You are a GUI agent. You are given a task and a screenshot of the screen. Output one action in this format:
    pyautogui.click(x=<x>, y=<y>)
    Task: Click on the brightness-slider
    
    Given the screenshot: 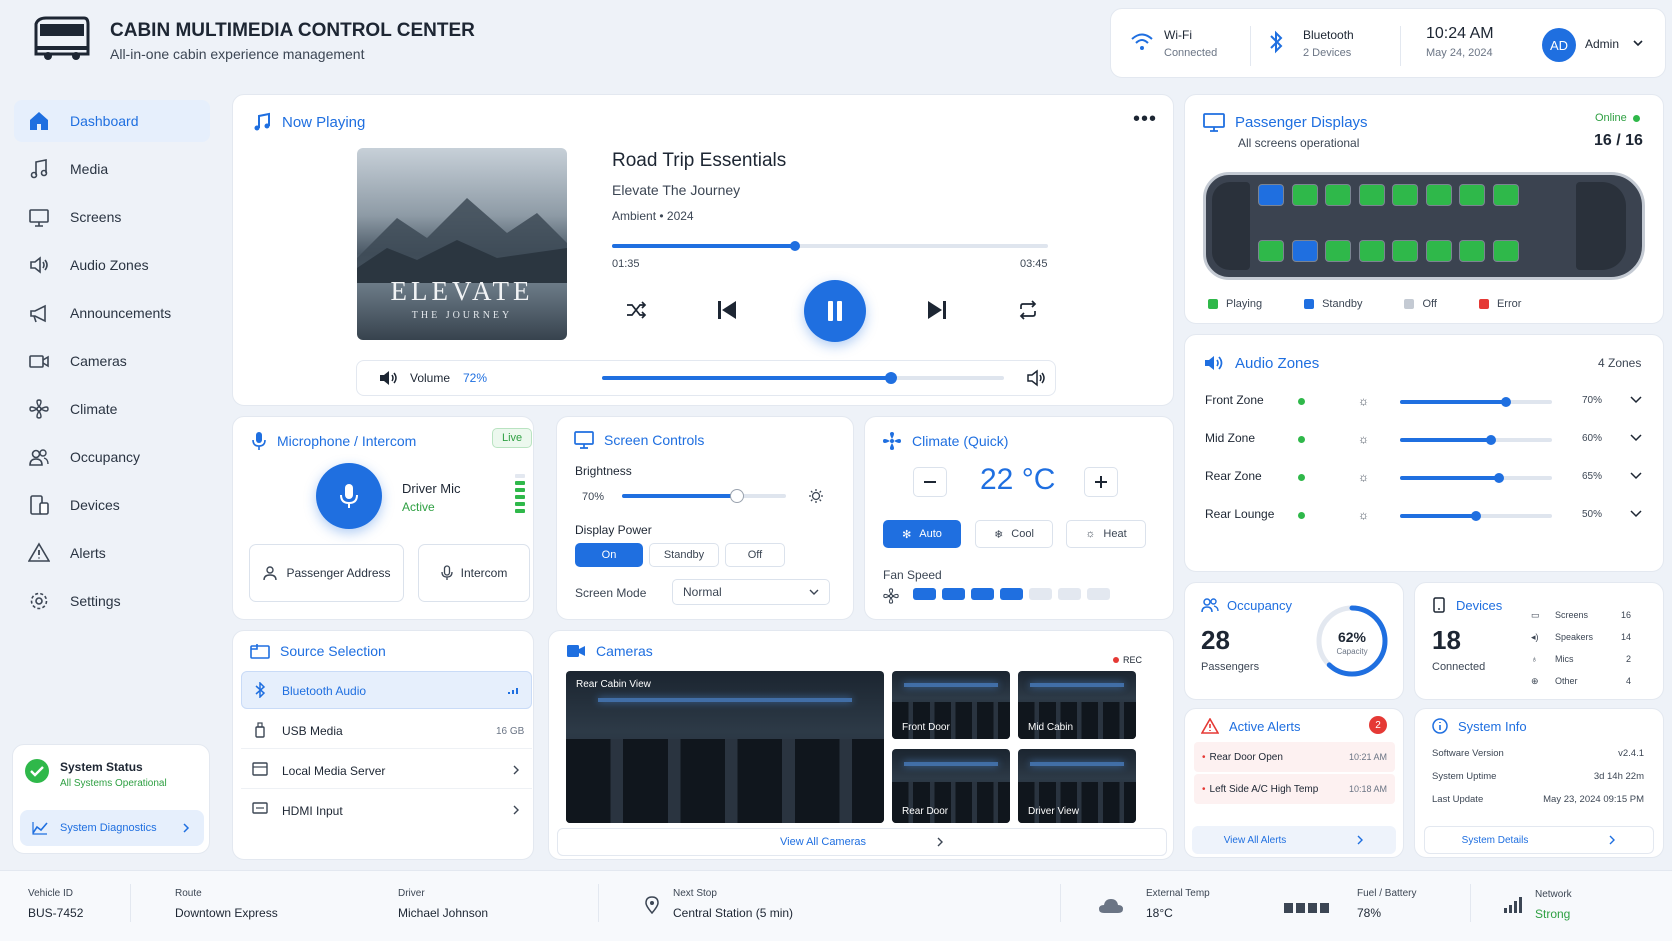 What is the action you would take?
    pyautogui.click(x=704, y=496)
    